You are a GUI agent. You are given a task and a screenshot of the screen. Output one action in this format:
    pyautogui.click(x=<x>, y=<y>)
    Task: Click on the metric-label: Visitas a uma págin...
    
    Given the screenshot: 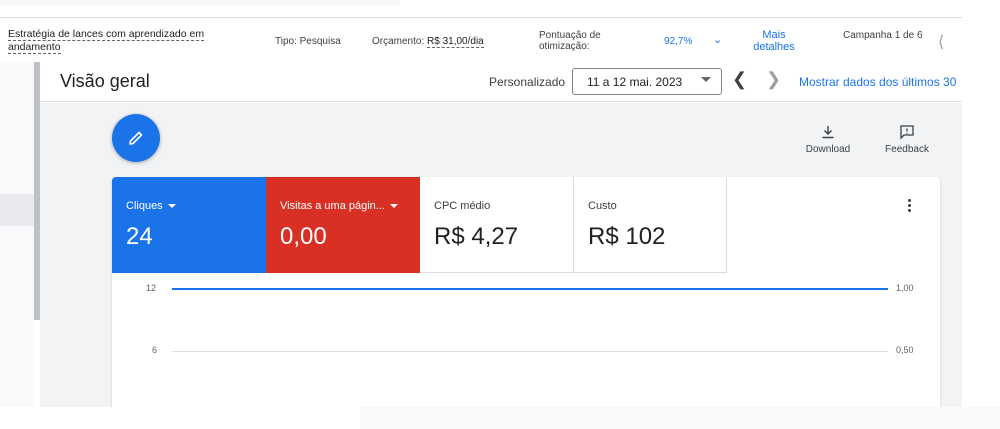 What is the action you would take?
    pyautogui.click(x=339, y=206)
    